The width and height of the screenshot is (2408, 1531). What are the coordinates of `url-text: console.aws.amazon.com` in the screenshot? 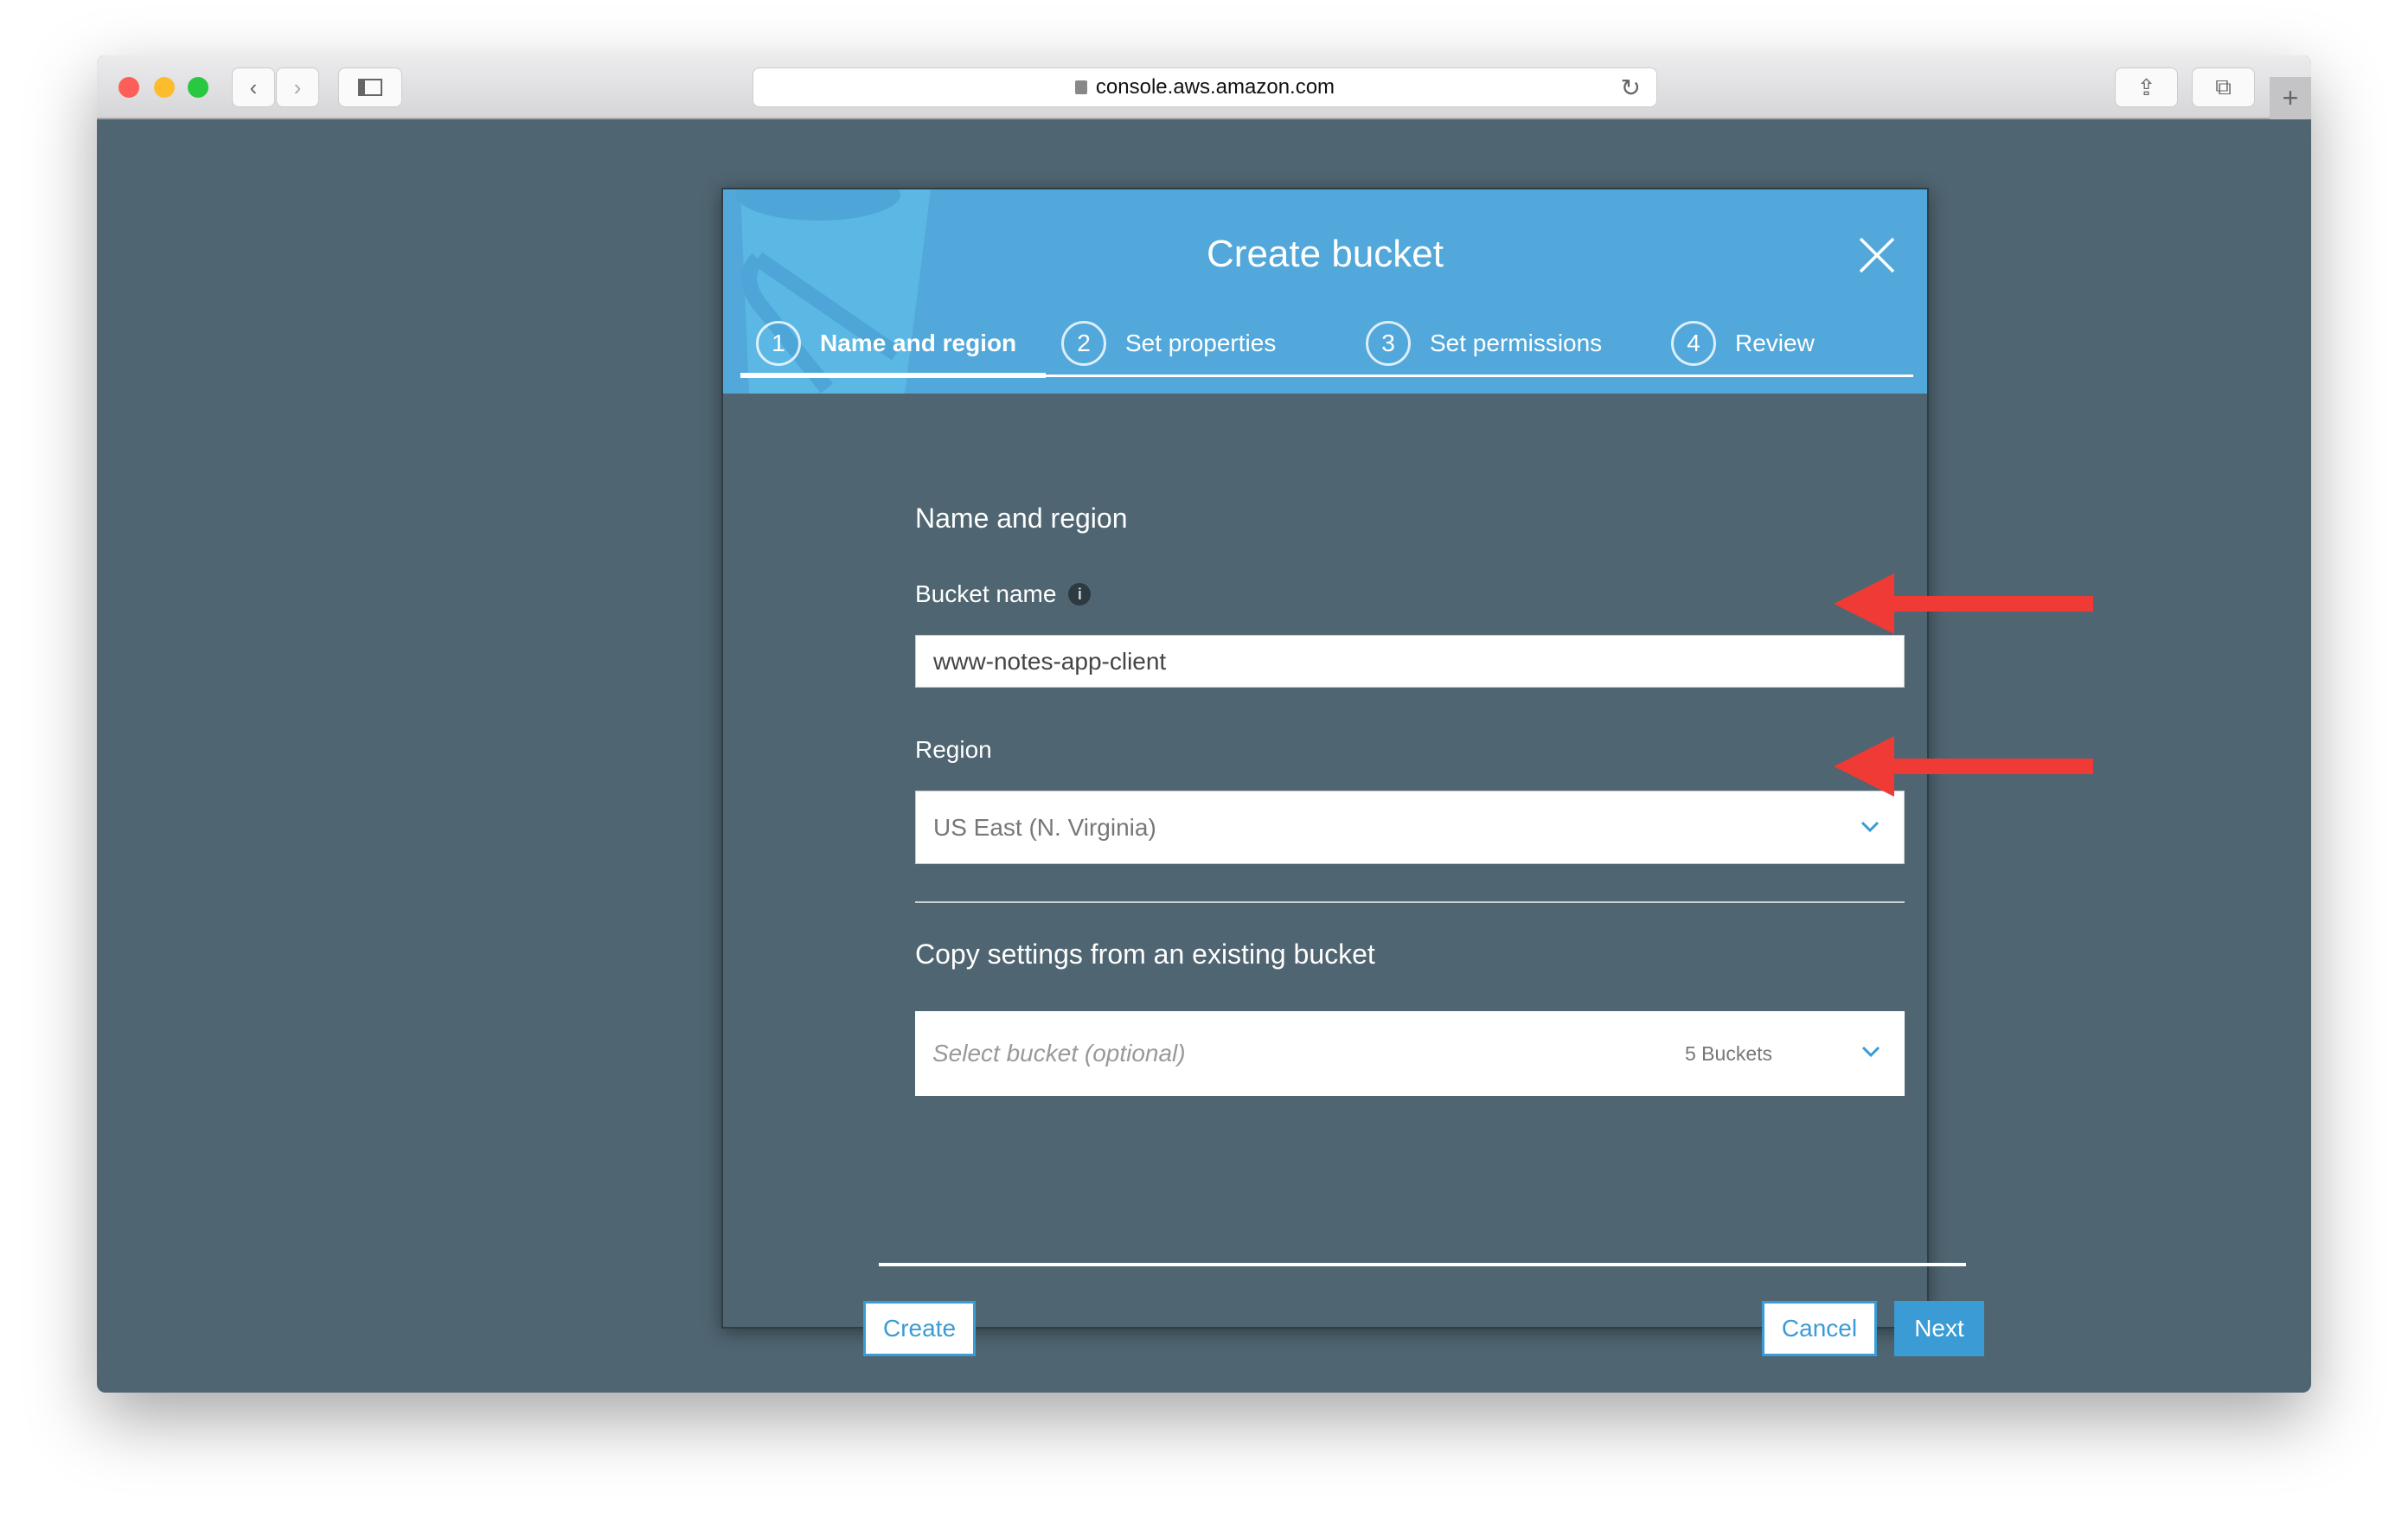 It's located at (1215, 87).